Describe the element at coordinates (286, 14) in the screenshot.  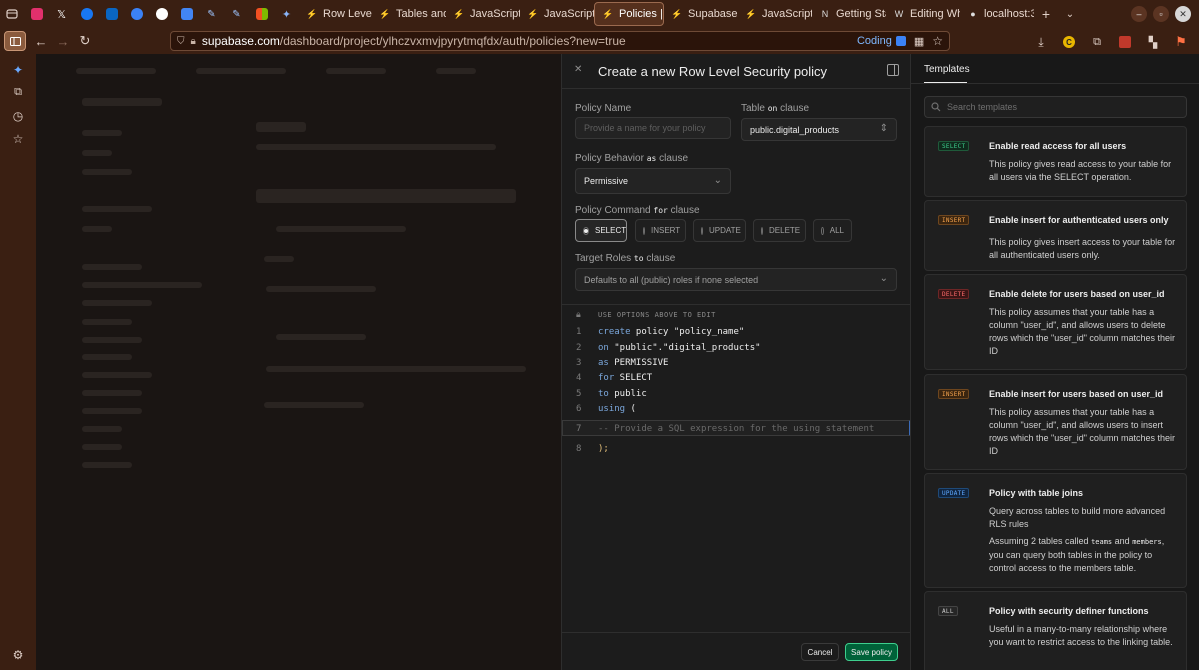
I see `pinned-tab-gemini: ✦` at that location.